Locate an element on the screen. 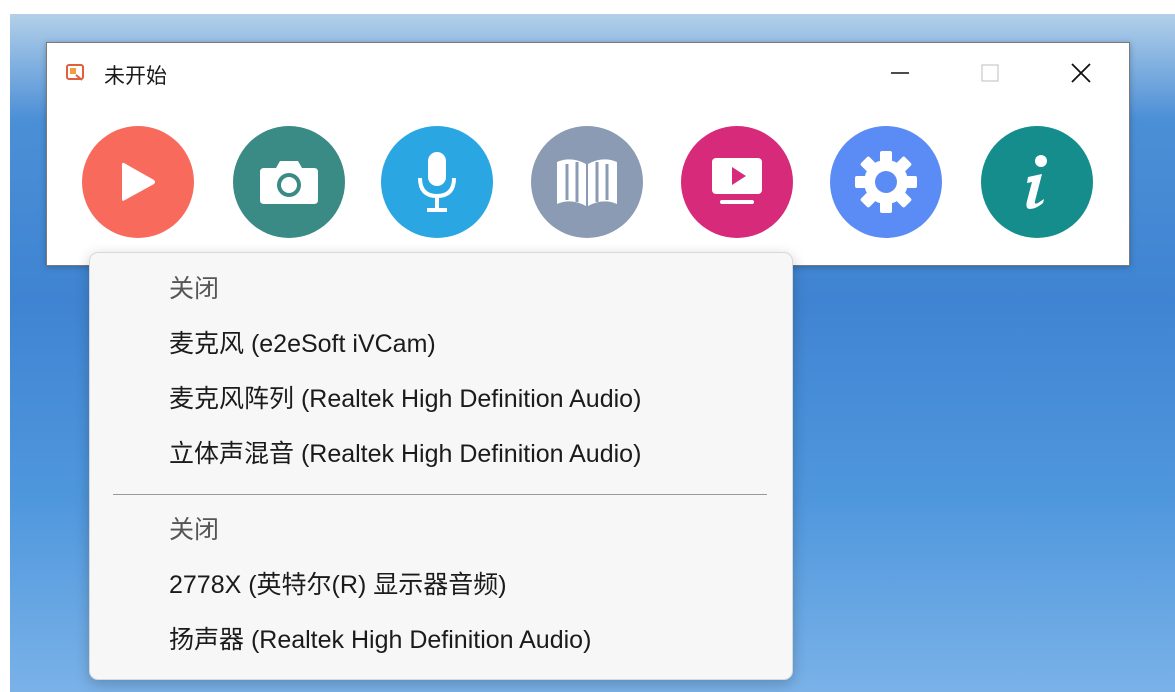 This screenshot has width=1175, height=692. menu-item-speakers: 扬声器 (Realtek High Definition Audio) is located at coordinates (380, 640).